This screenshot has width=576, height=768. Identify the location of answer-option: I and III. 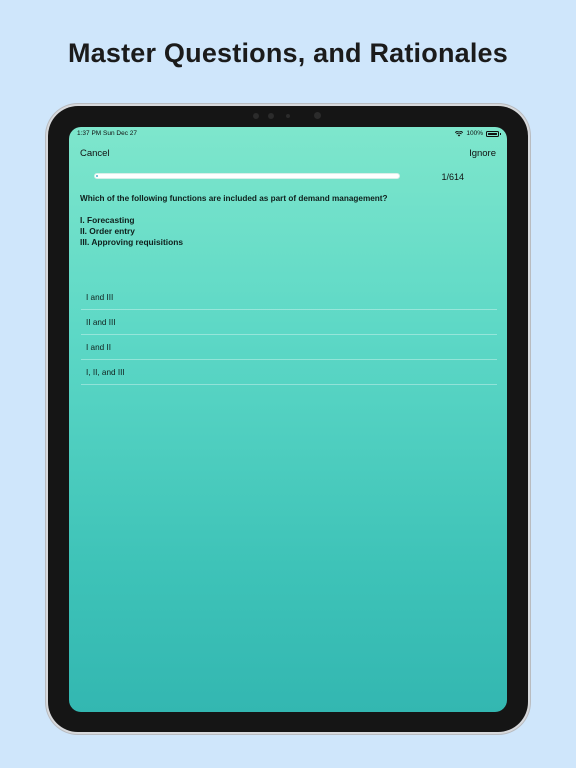
(289, 297).